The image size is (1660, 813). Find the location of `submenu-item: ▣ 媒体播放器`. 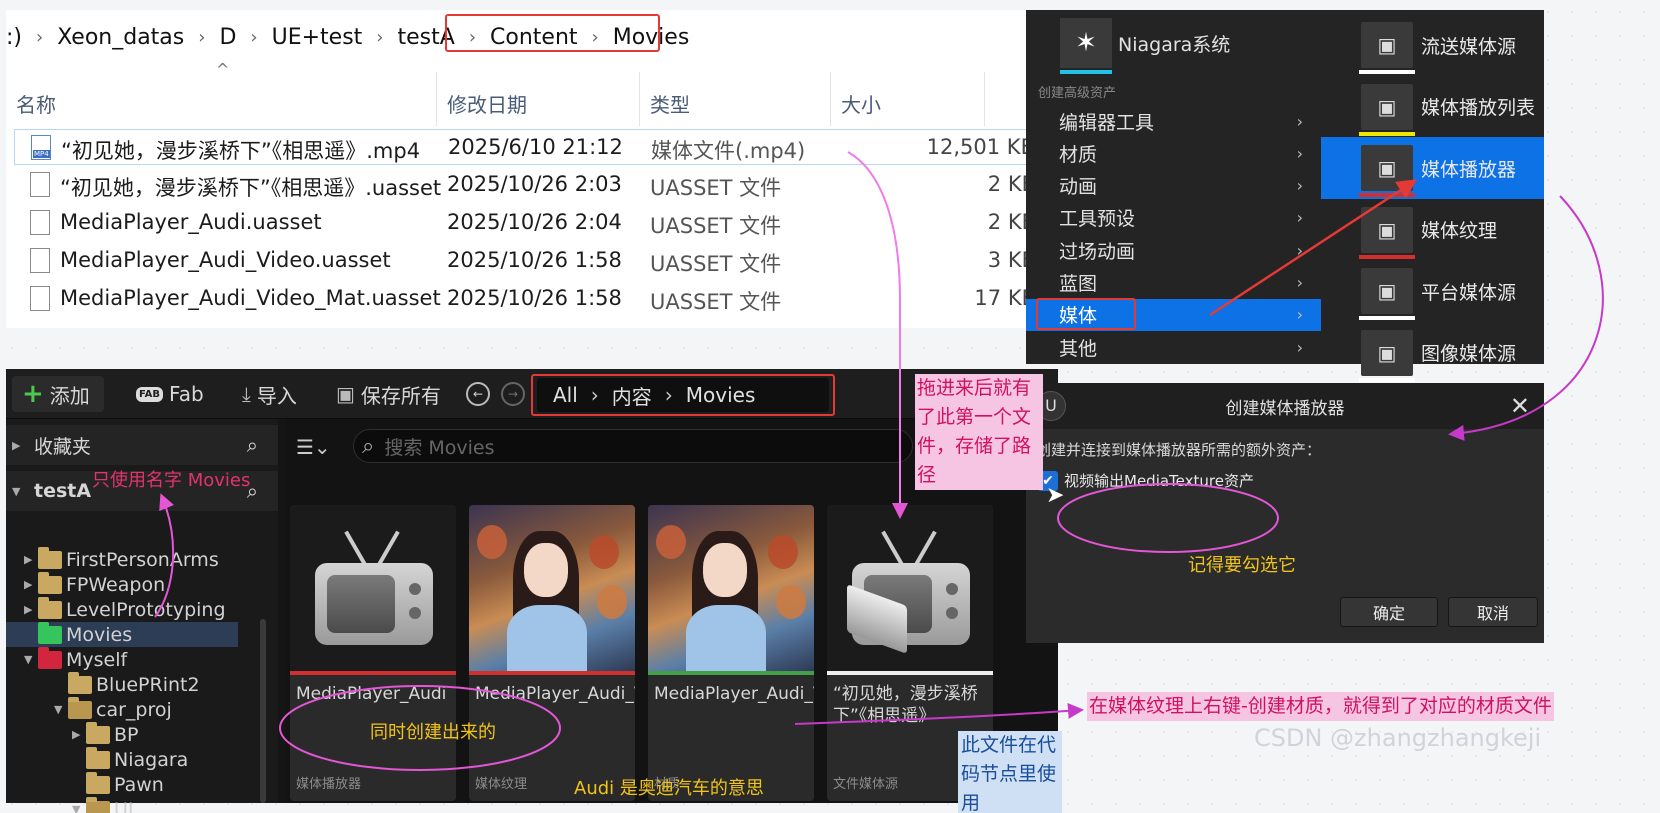

submenu-item: ▣ 媒体播放器 is located at coordinates (1432, 168).